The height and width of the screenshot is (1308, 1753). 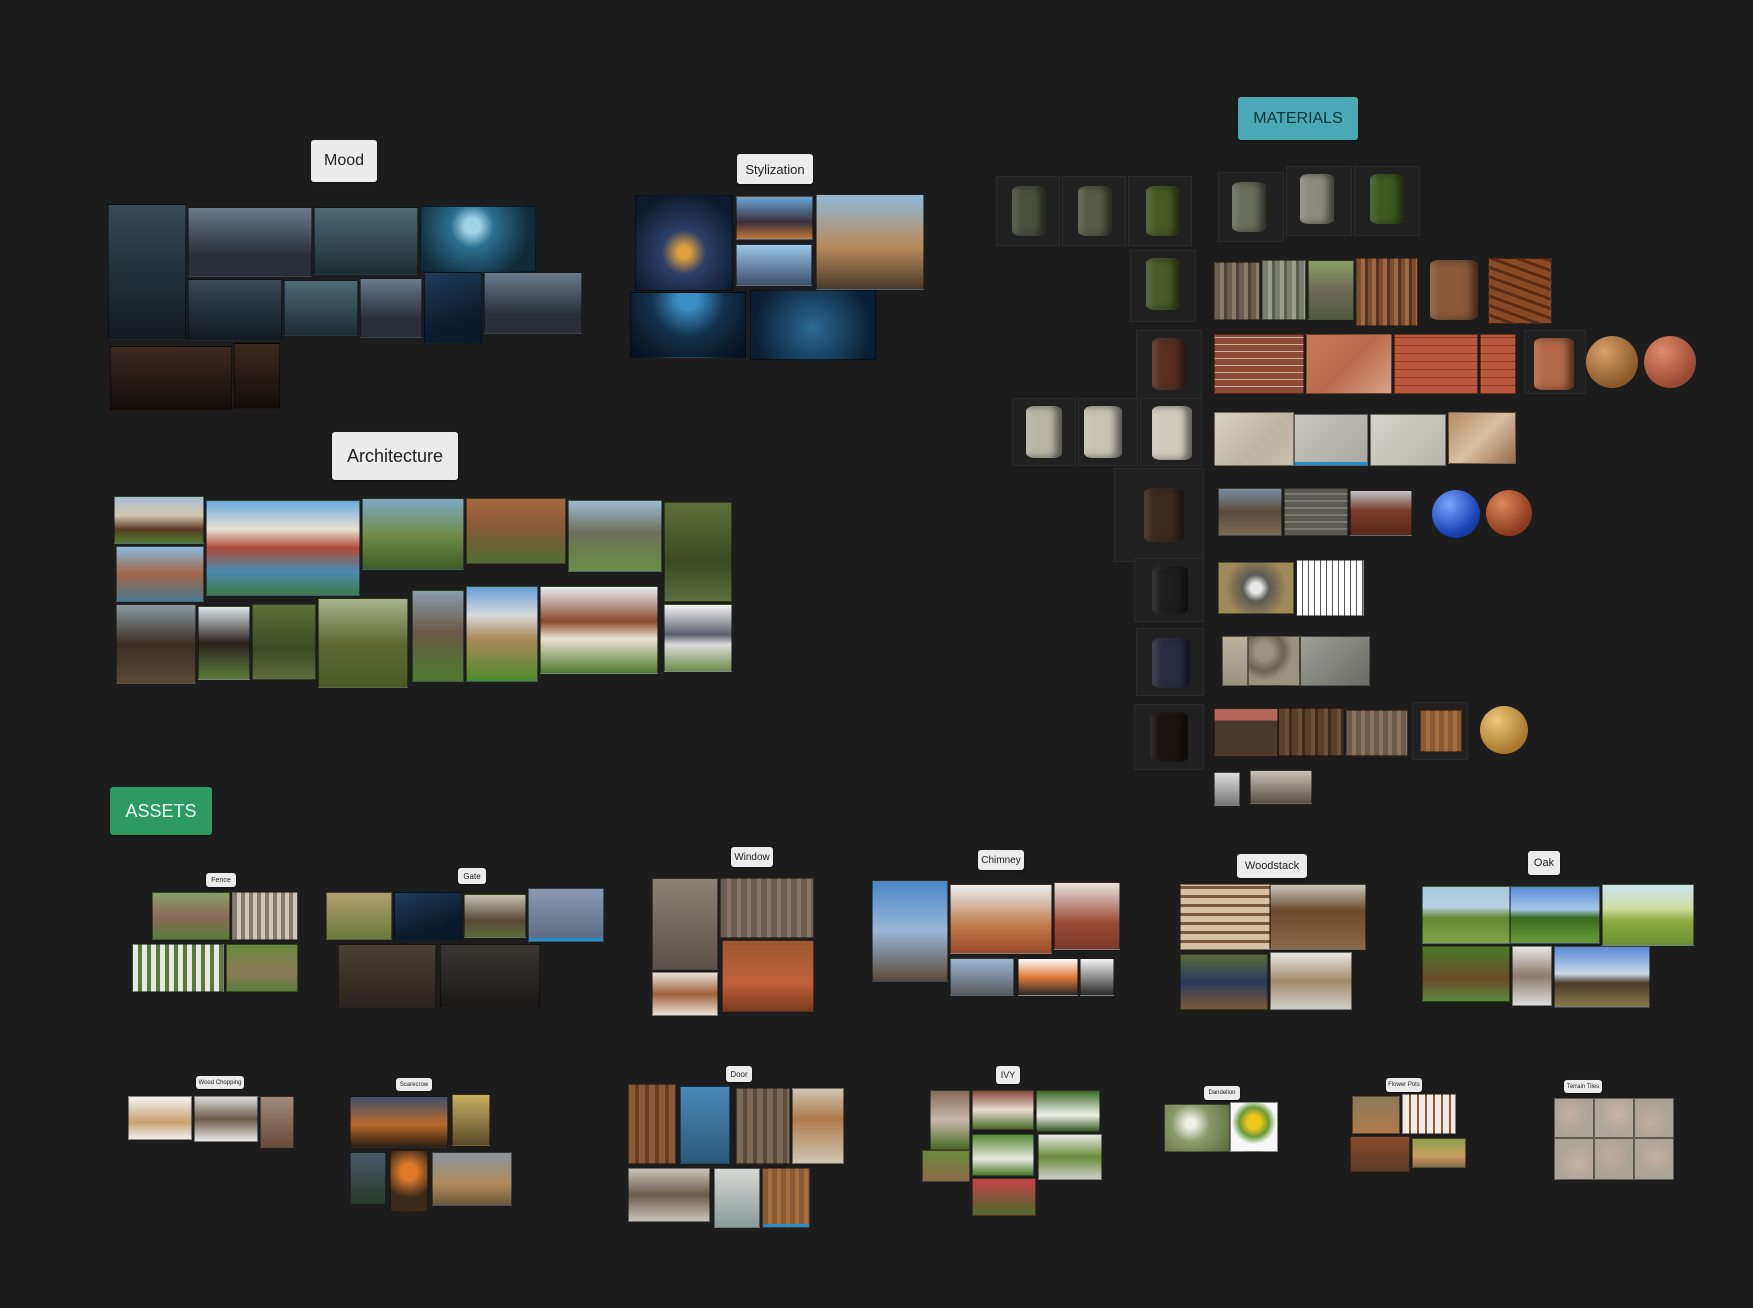 What do you see at coordinates (1222, 1093) in the screenshot?
I see `asset-label-dandelion: Dandelion` at bounding box center [1222, 1093].